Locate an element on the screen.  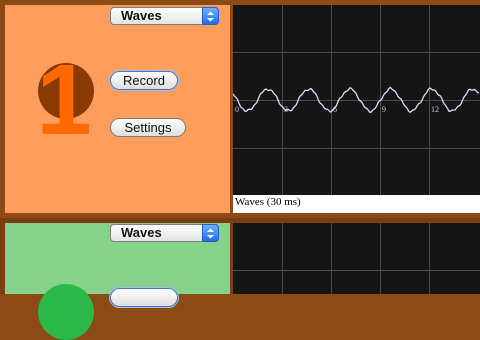
record-button is located at coordinates (144, 297).